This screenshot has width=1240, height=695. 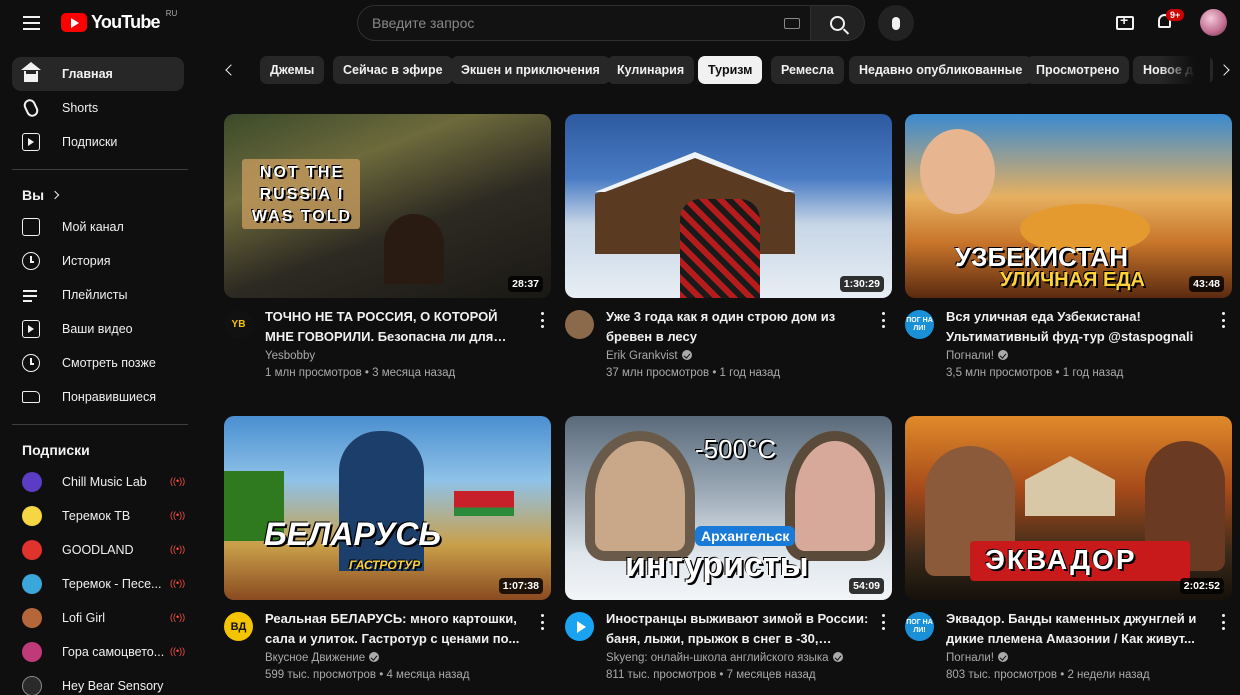 I want to click on channel-name: Вкусное Движение, so click(x=322, y=658).